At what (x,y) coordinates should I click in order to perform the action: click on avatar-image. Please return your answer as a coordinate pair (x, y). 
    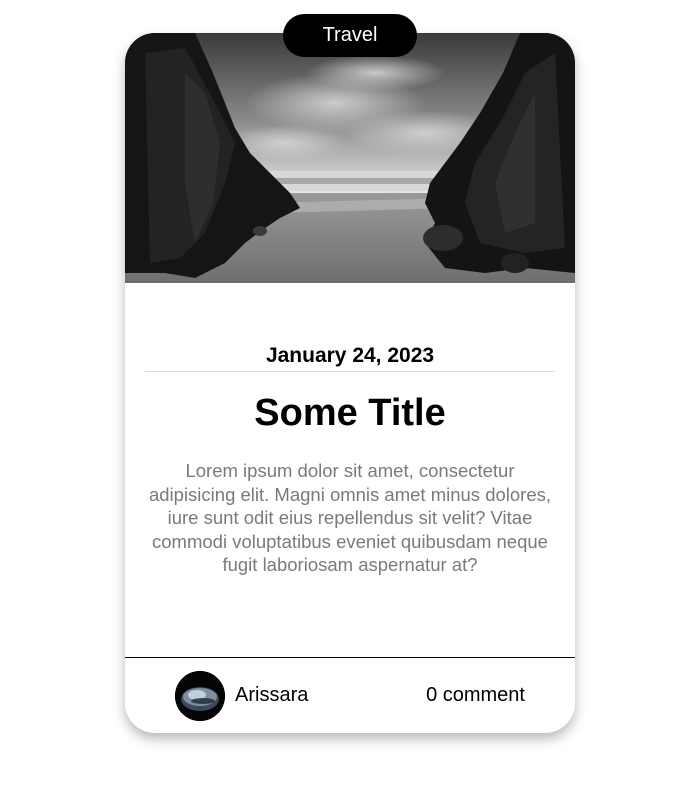
    Looking at the image, I should click on (200, 696).